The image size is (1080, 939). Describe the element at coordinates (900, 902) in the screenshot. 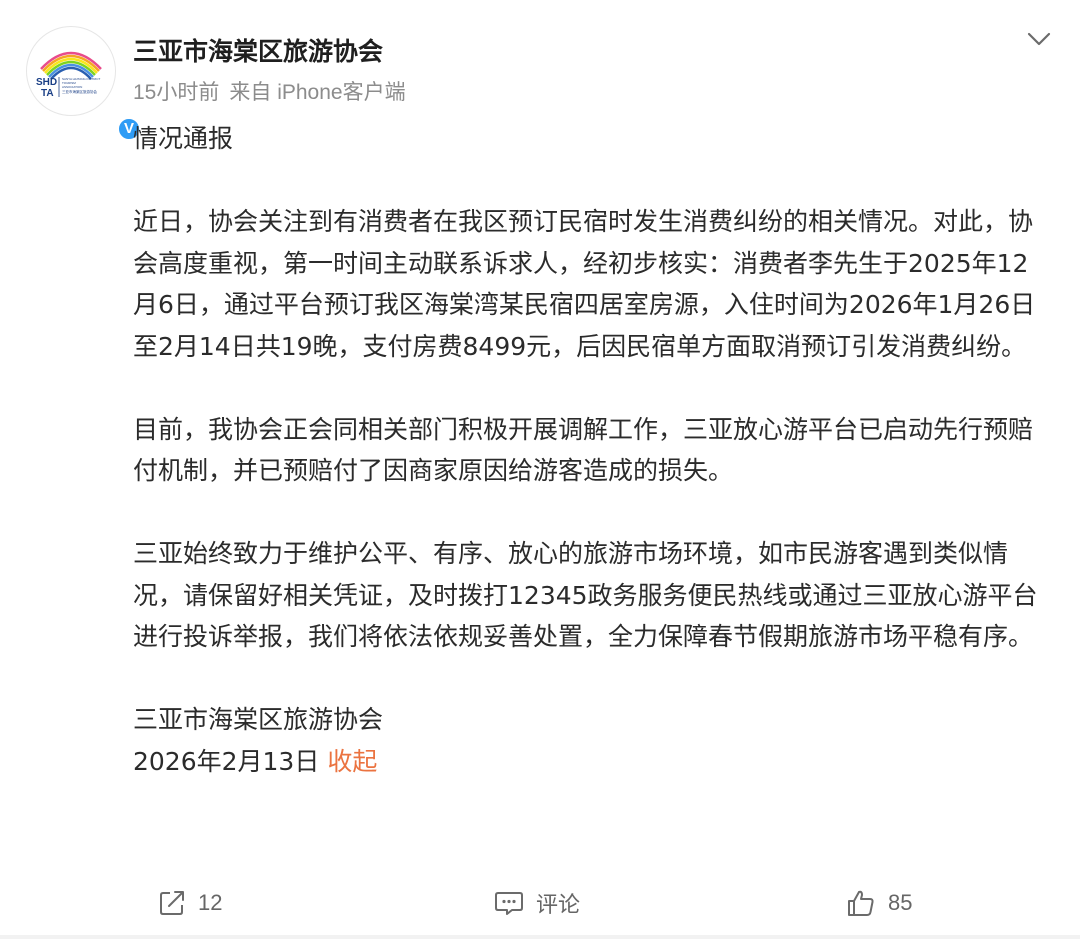

I see `like-count: 85` at that location.